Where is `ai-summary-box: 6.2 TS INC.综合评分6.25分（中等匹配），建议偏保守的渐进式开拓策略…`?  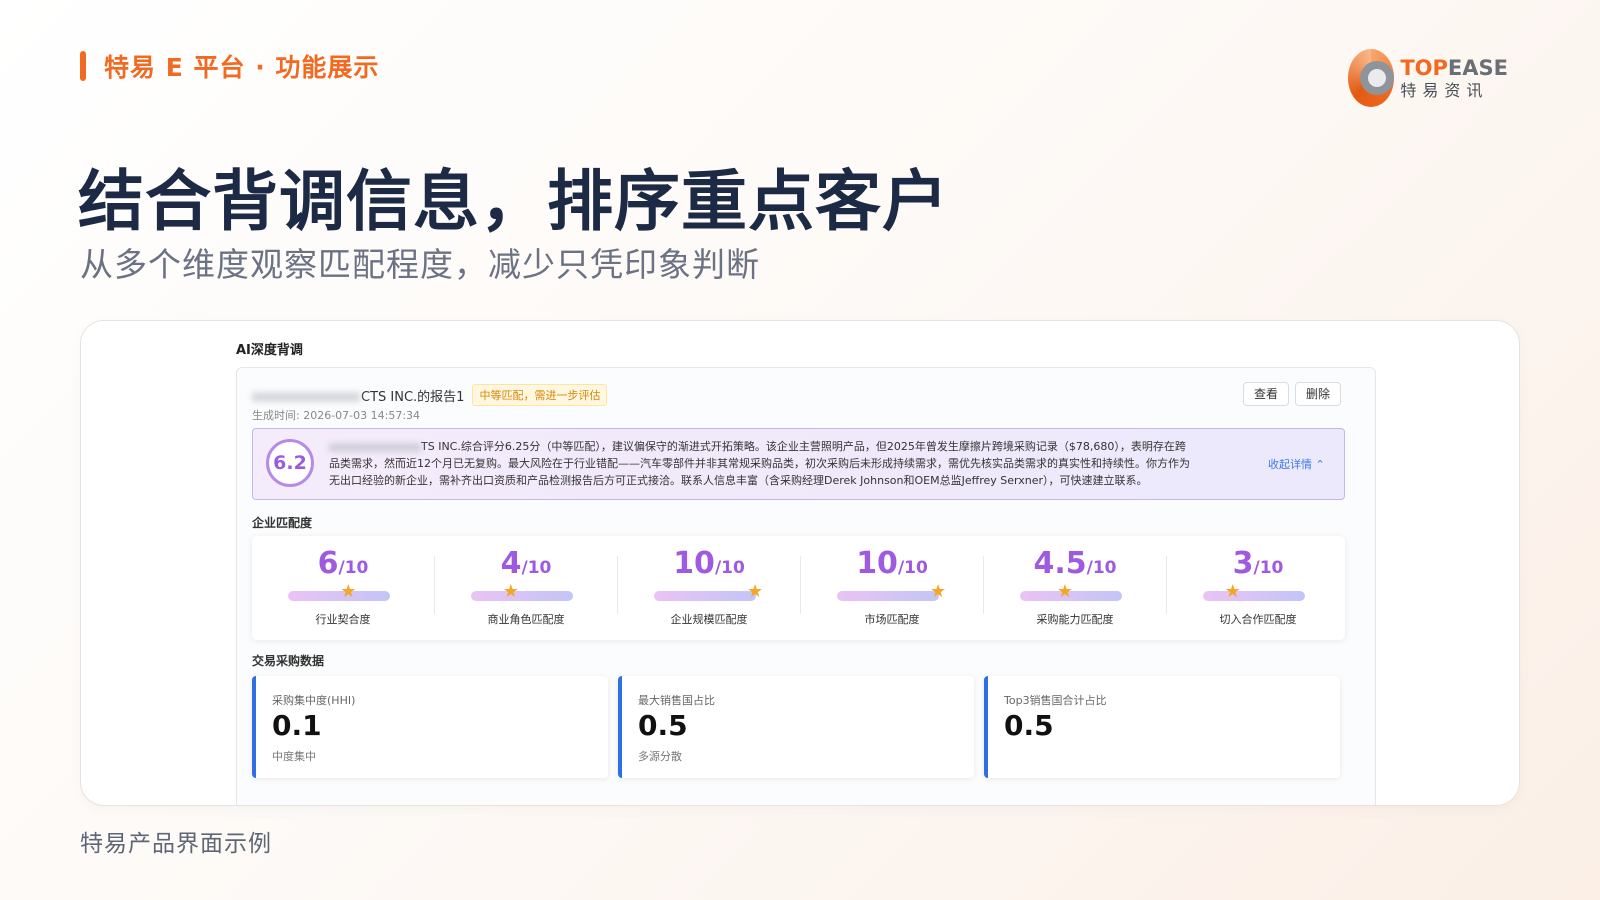 ai-summary-box: 6.2 TS INC.综合评分6.25分（中等匹配），建议偏保守的渐进式开拓策略… is located at coordinates (798, 464).